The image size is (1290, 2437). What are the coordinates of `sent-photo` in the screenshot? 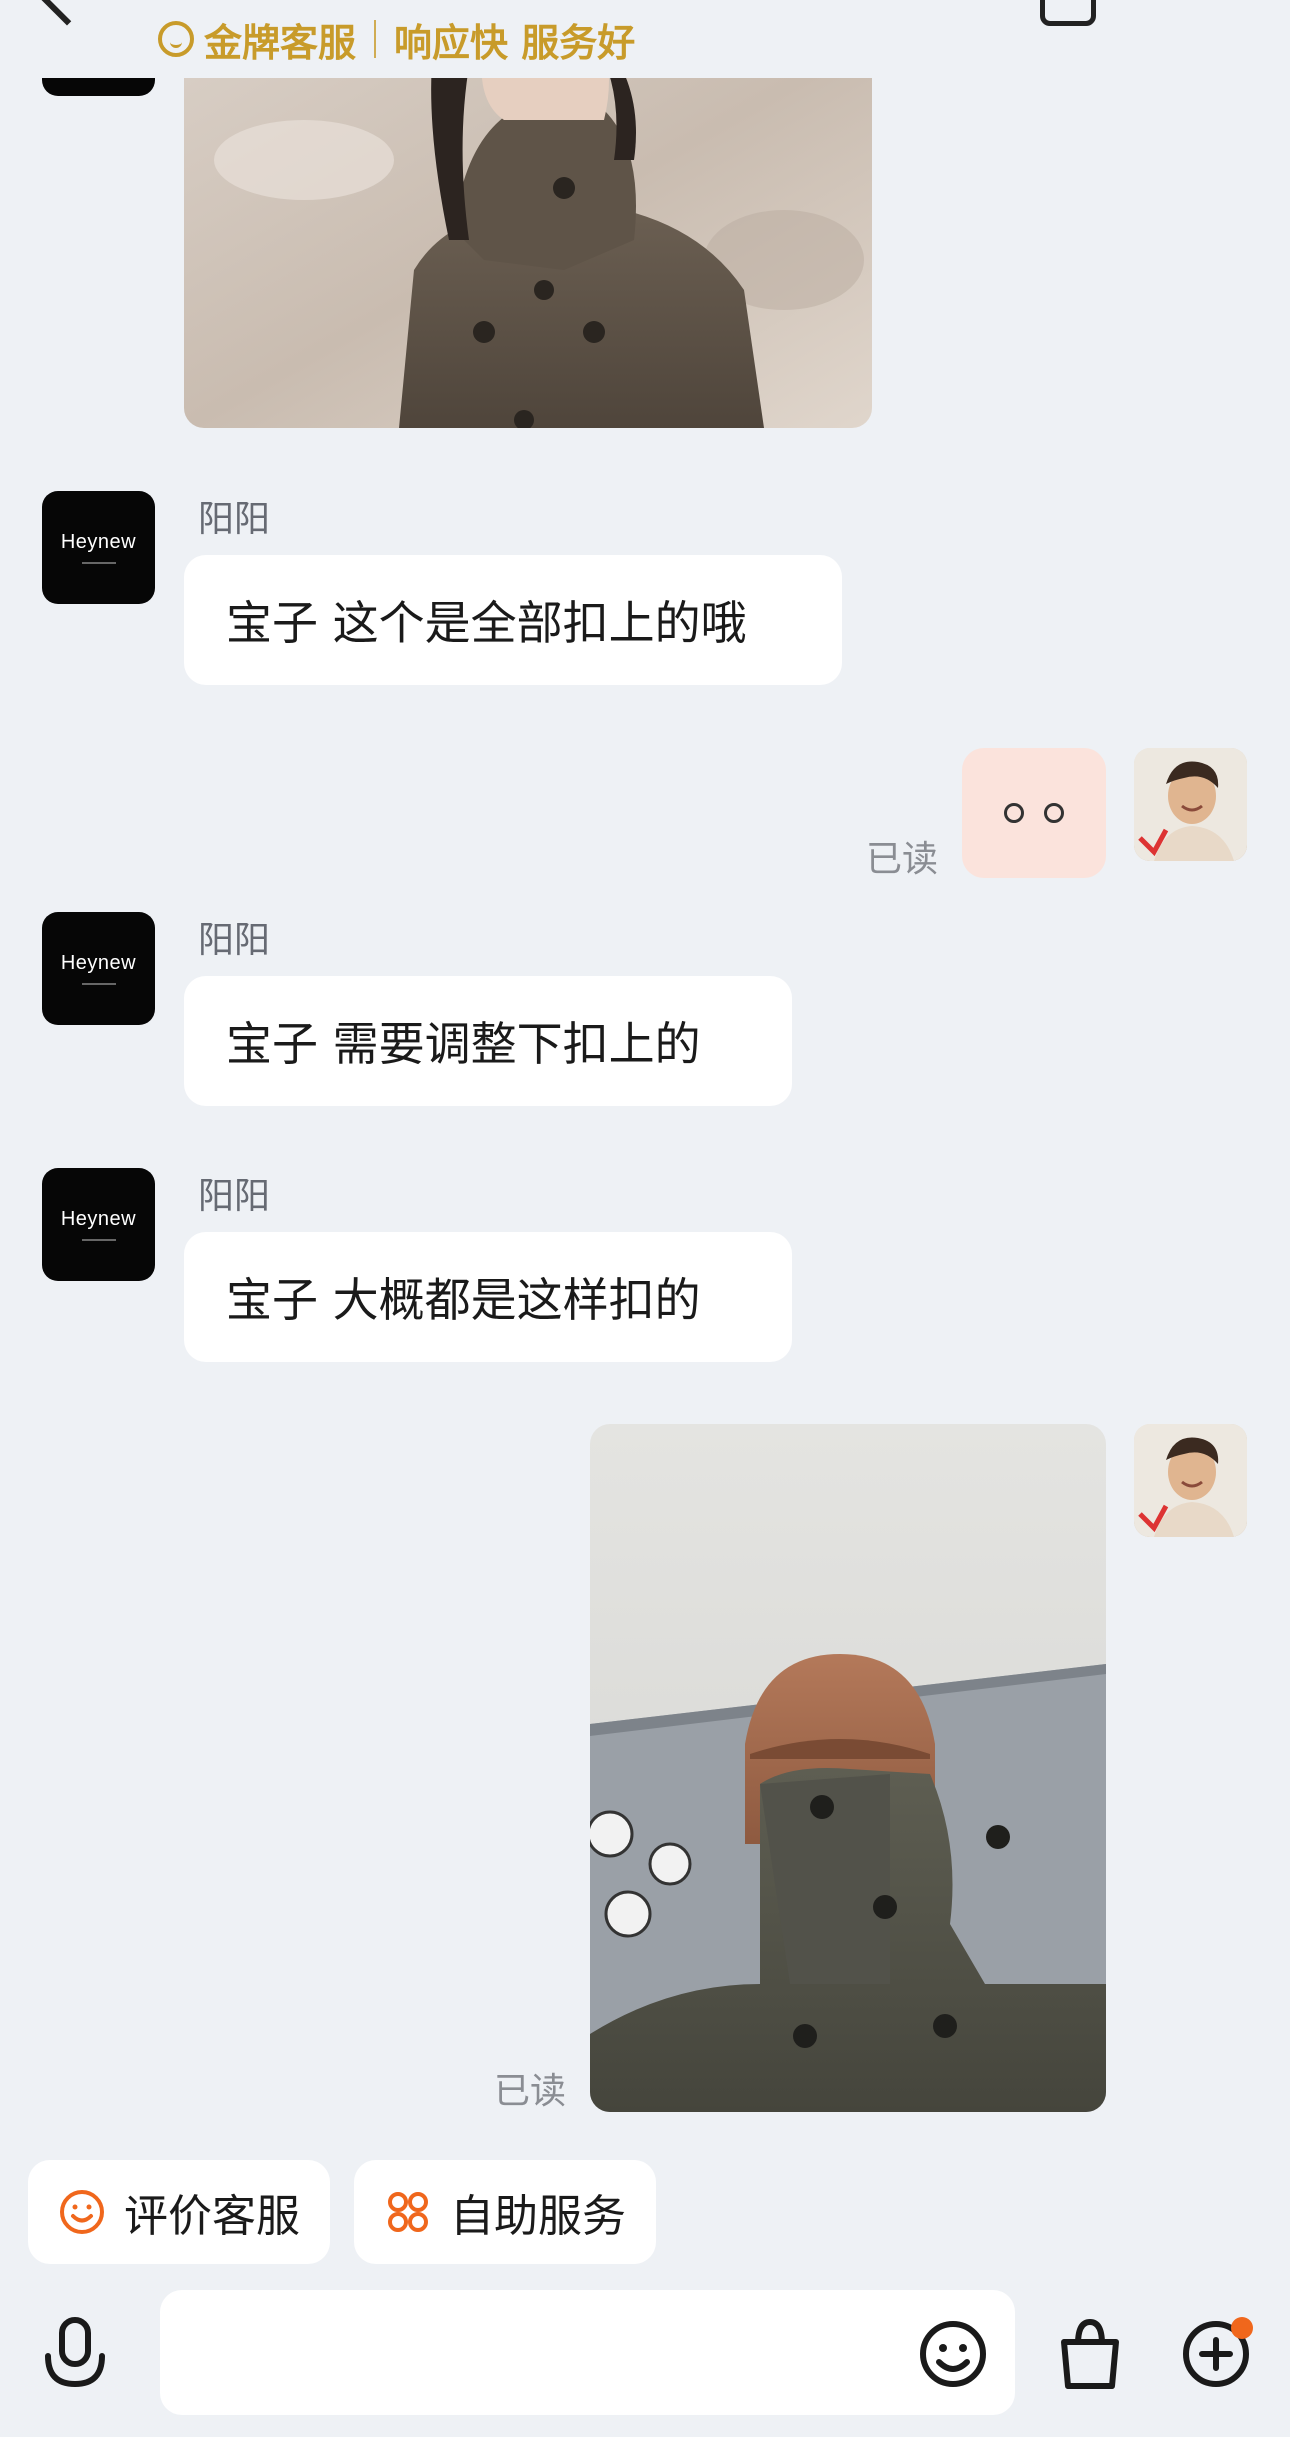 It's located at (848, 1768).